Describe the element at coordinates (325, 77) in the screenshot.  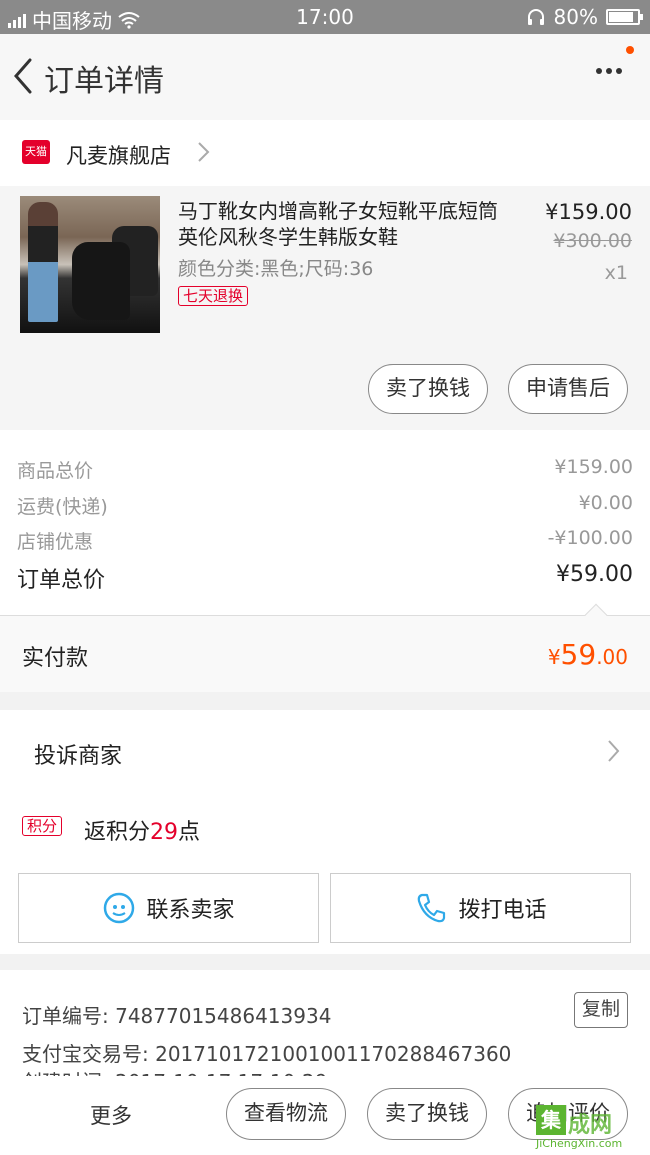
I see `nav-bar: 订单详情` at that location.